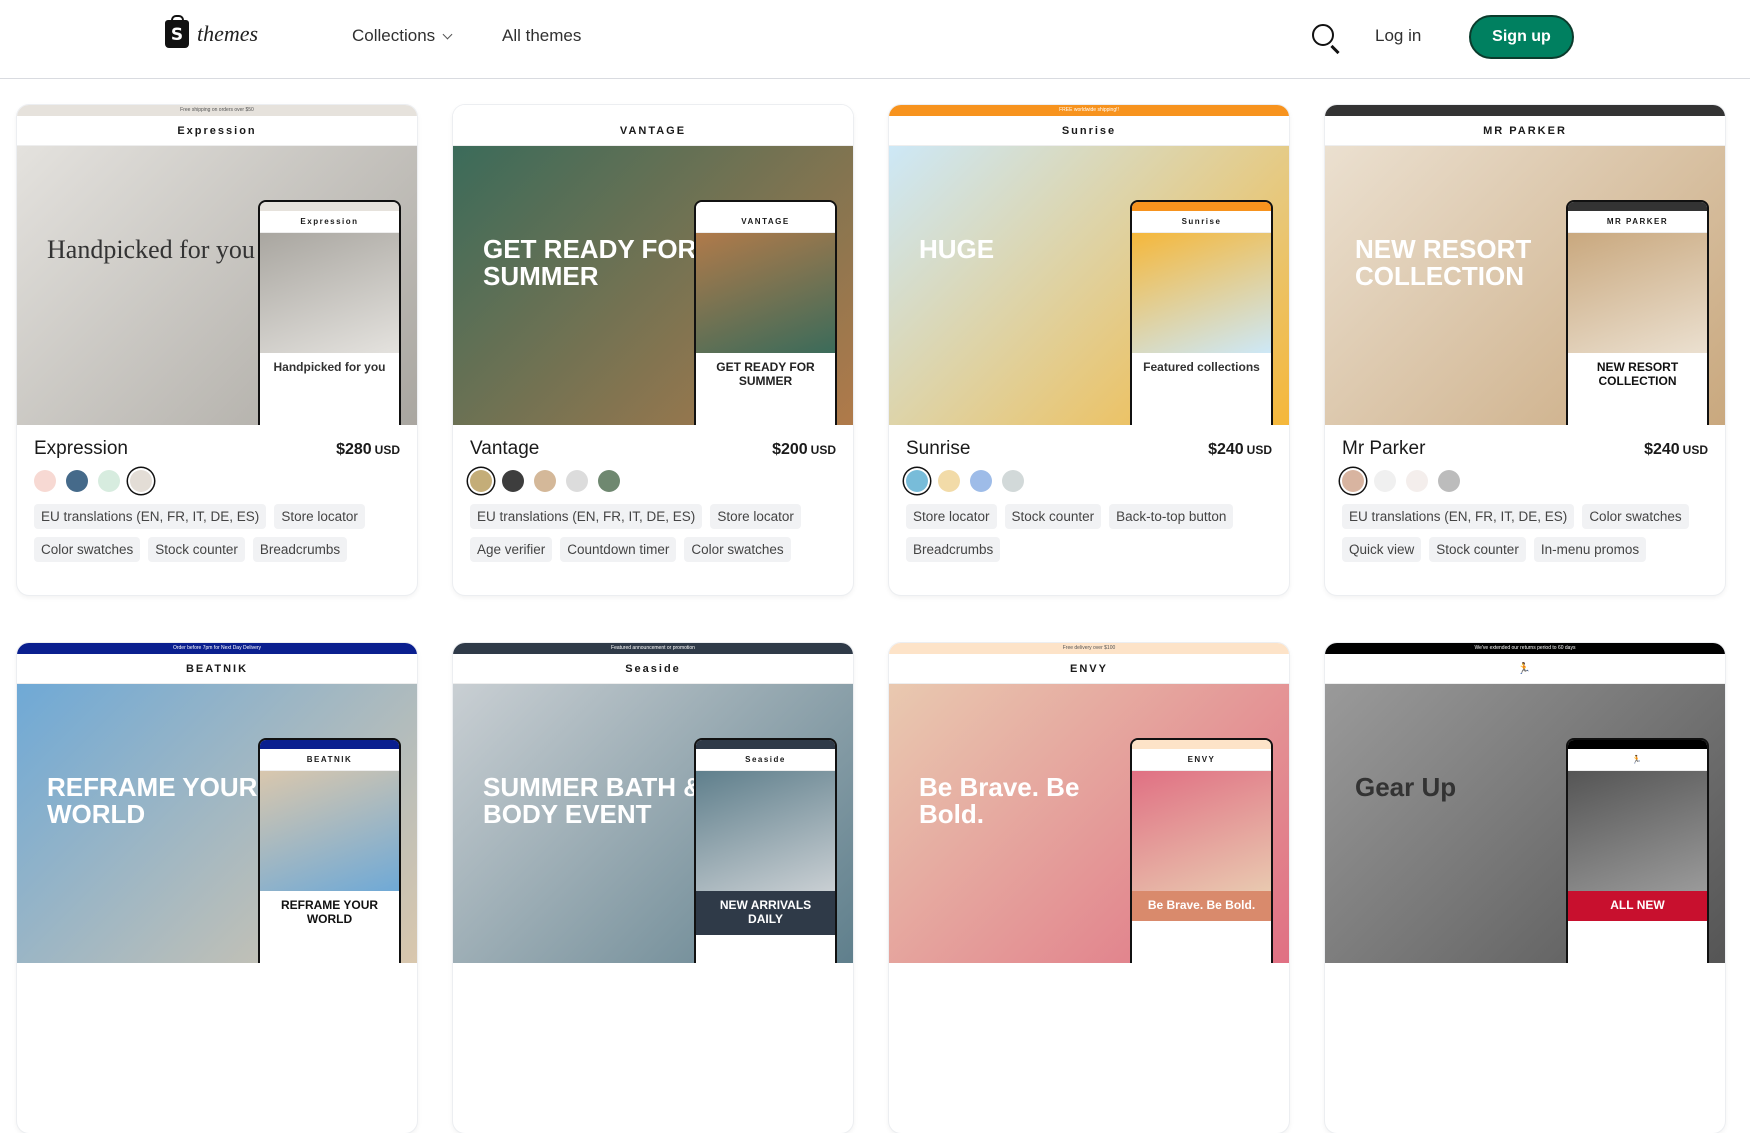 This screenshot has height=1133, width=1750. I want to click on price-value: $240, so click(1662, 449).